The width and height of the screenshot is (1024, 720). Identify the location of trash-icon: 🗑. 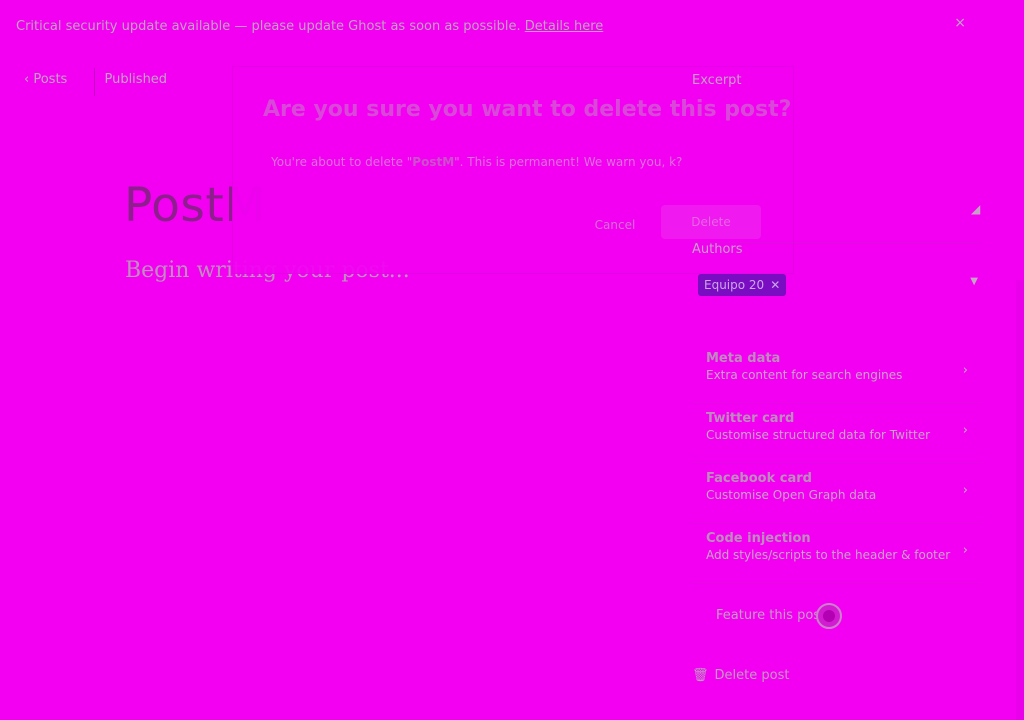
(700, 675).